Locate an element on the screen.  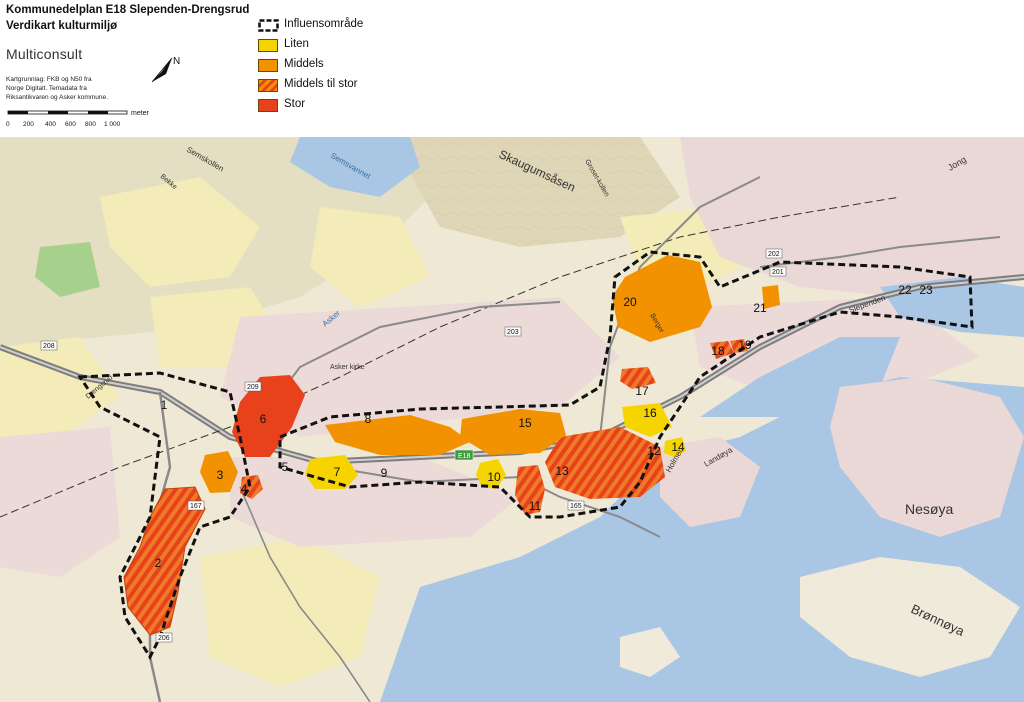
svg-text: 201 is located at coordinates (778, 272).